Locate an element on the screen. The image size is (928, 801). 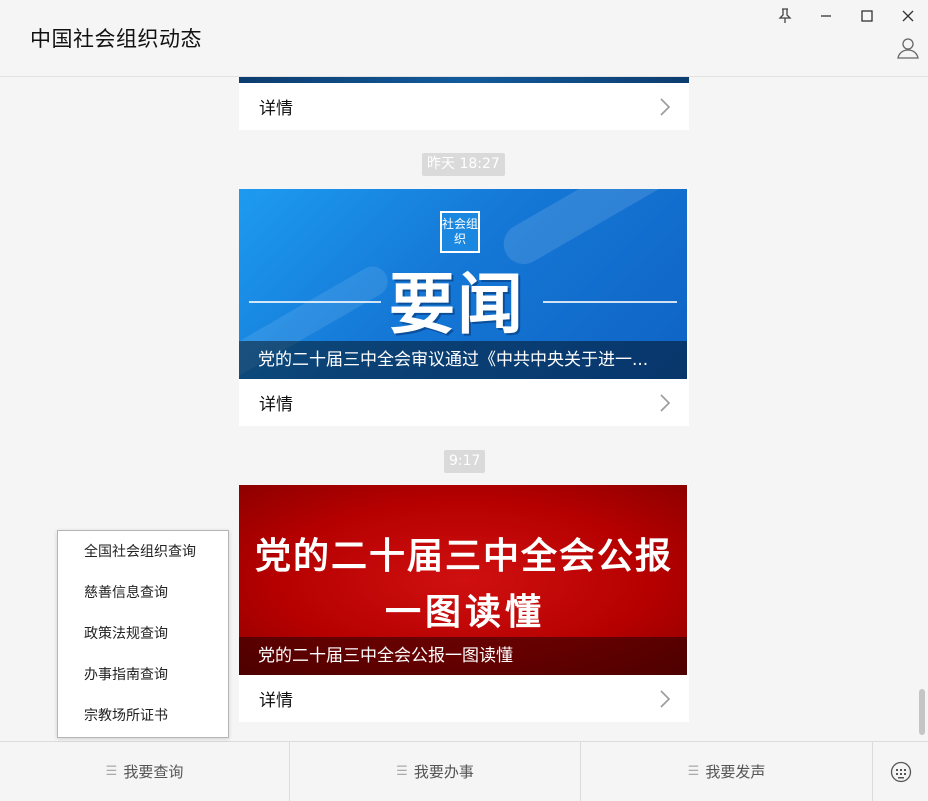
keyboard-icon is located at coordinates (900, 771).